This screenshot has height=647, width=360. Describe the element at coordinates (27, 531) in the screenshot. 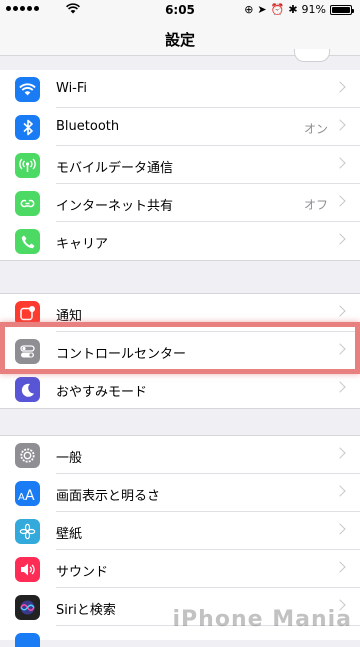

I see `flower-icon` at that location.